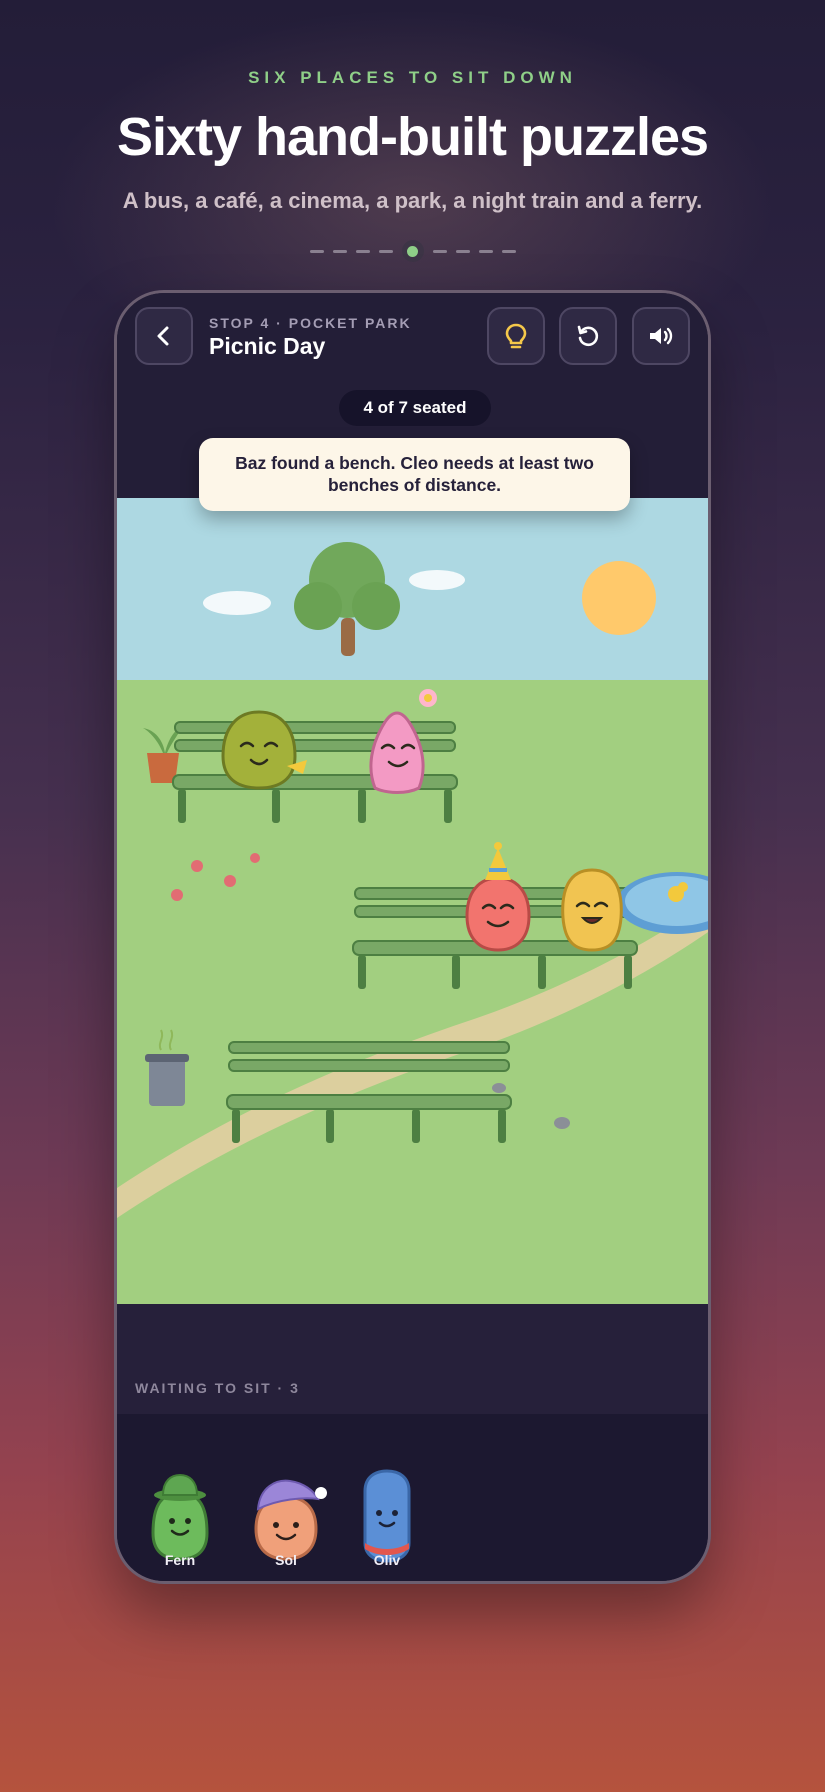 The image size is (825, 1792). I want to click on waiting-character-name: Oliv, so click(387, 1560).